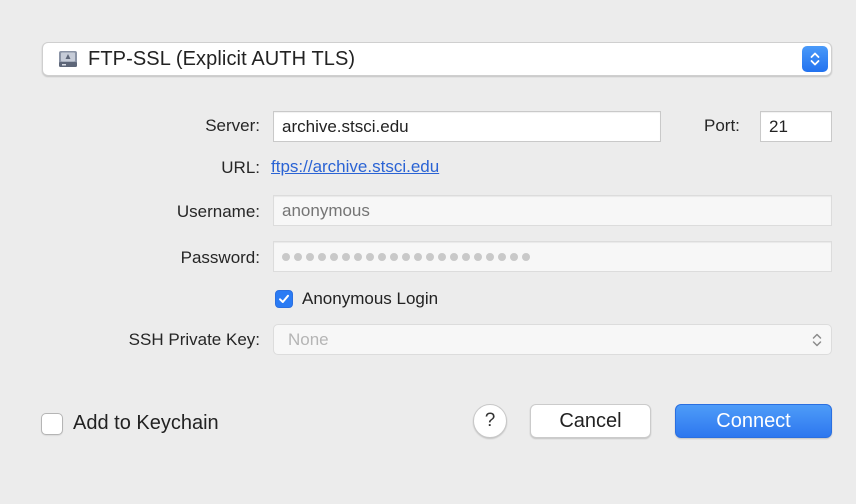 This screenshot has width=856, height=504. Describe the element at coordinates (796, 126) in the screenshot. I see `port-input` at that location.